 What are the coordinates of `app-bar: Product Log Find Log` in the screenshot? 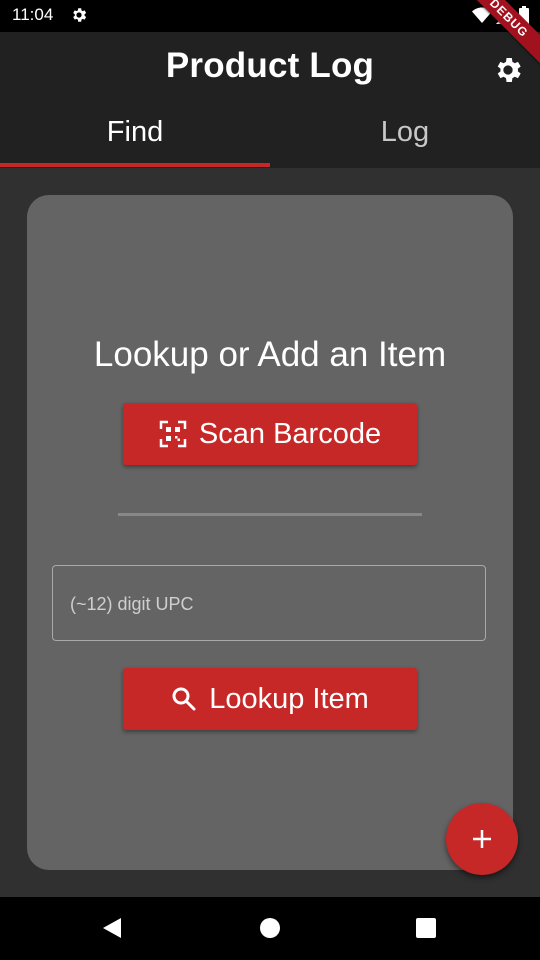 It's located at (270, 100).